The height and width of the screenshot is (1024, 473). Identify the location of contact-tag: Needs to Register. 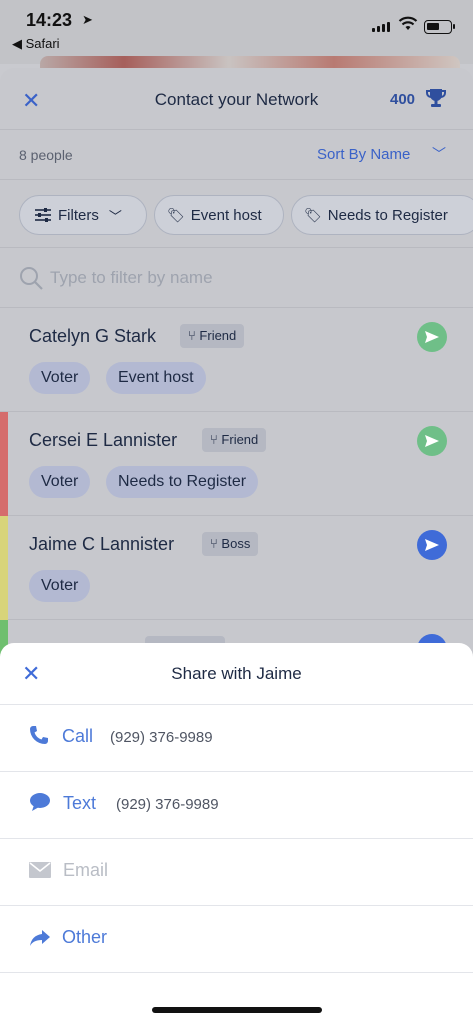
(182, 482).